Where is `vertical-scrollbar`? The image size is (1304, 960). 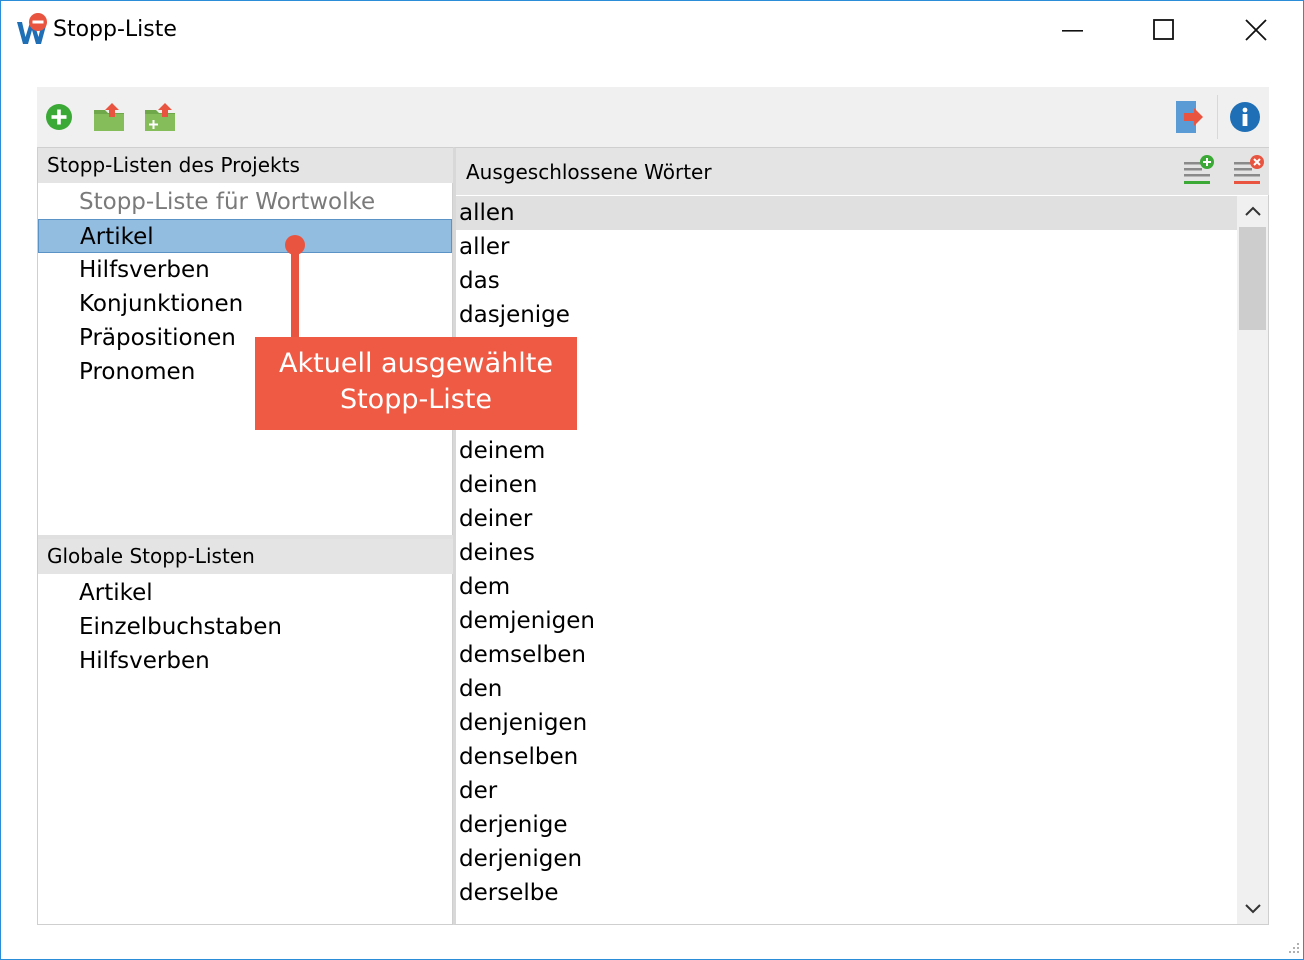 vertical-scrollbar is located at coordinates (1252, 560).